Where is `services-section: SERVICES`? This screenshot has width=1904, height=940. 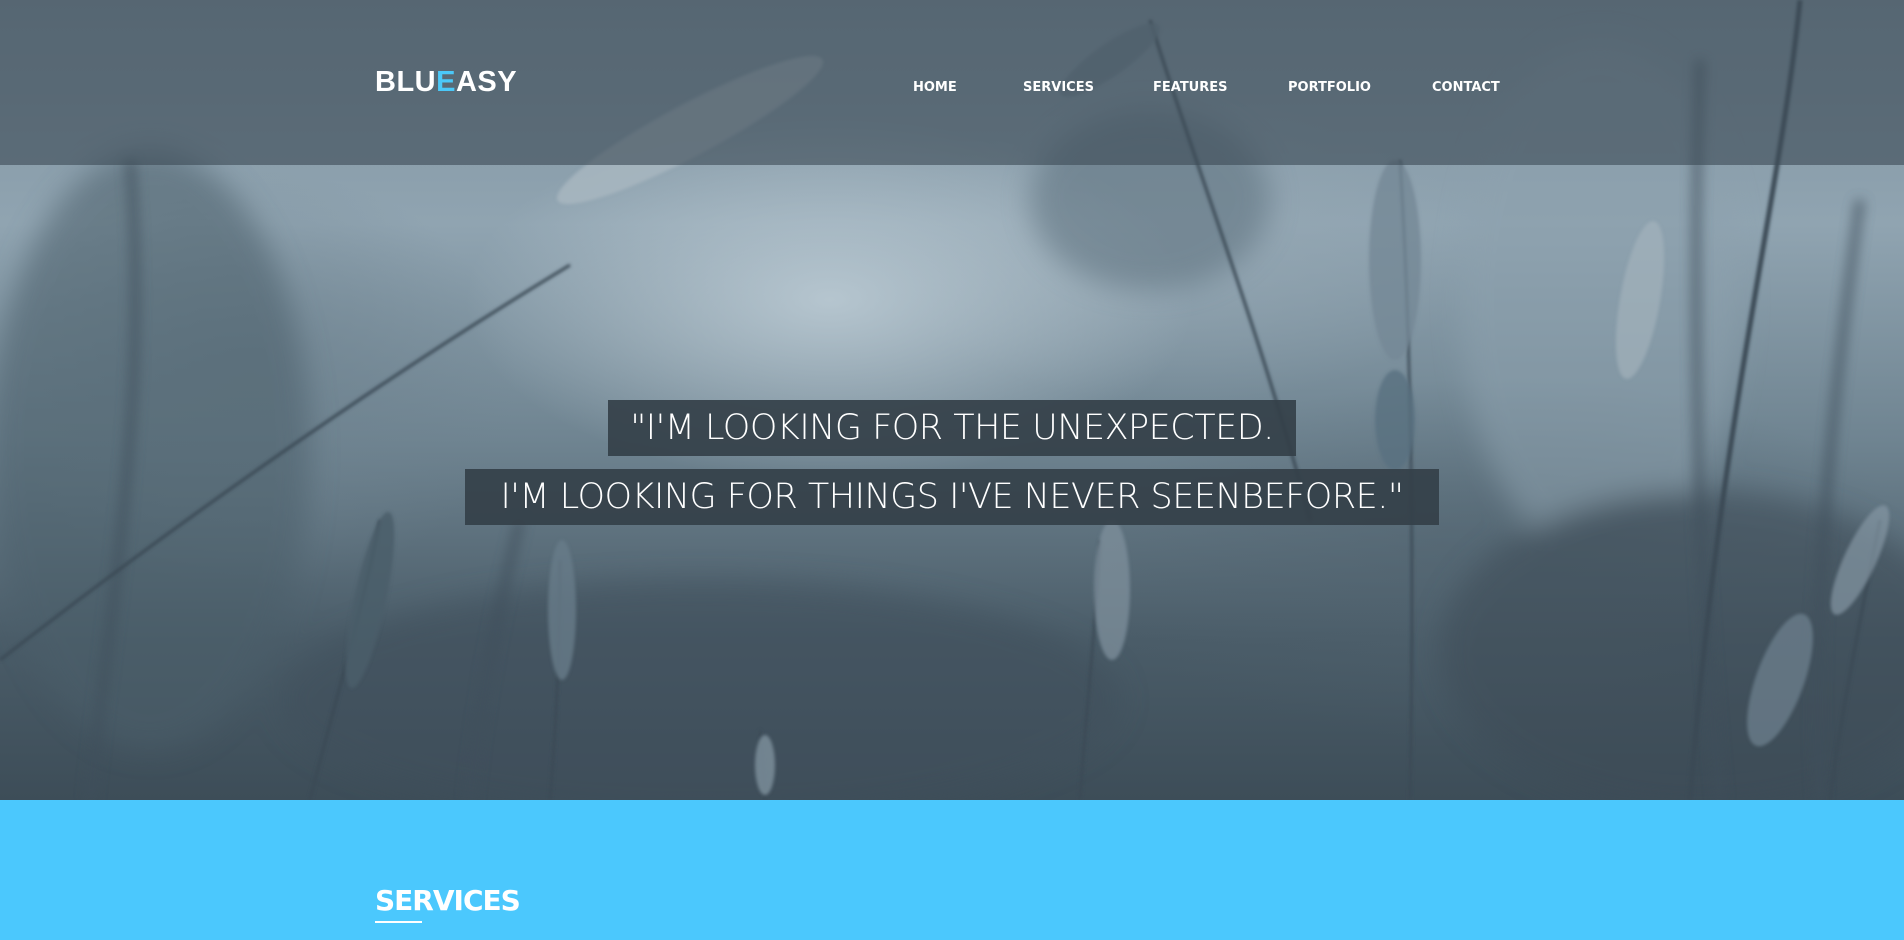 services-section: SERVICES is located at coordinates (952, 870).